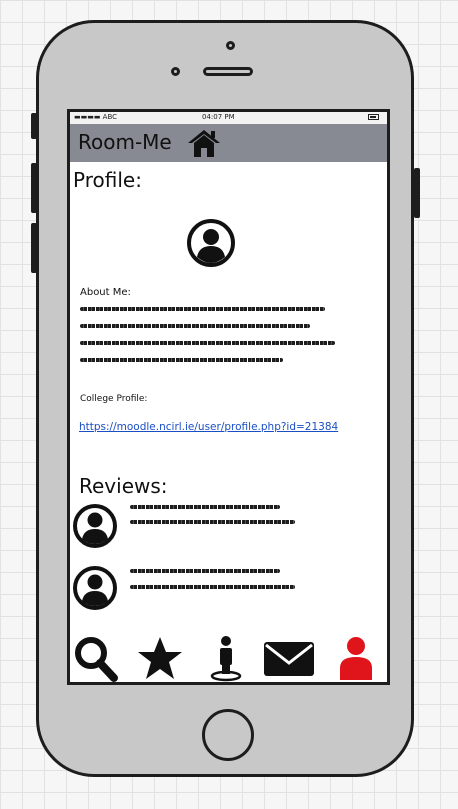 Image resolution: width=458 pixels, height=809 pixels. Describe the element at coordinates (373, 117) in the screenshot. I see `battery-icon` at that location.